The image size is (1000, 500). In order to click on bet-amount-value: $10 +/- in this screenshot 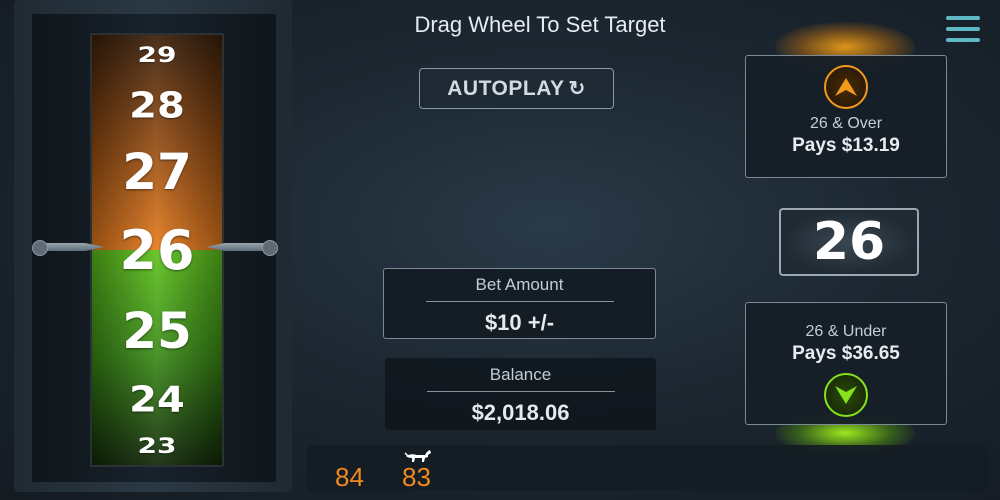, I will do `click(519, 323)`.